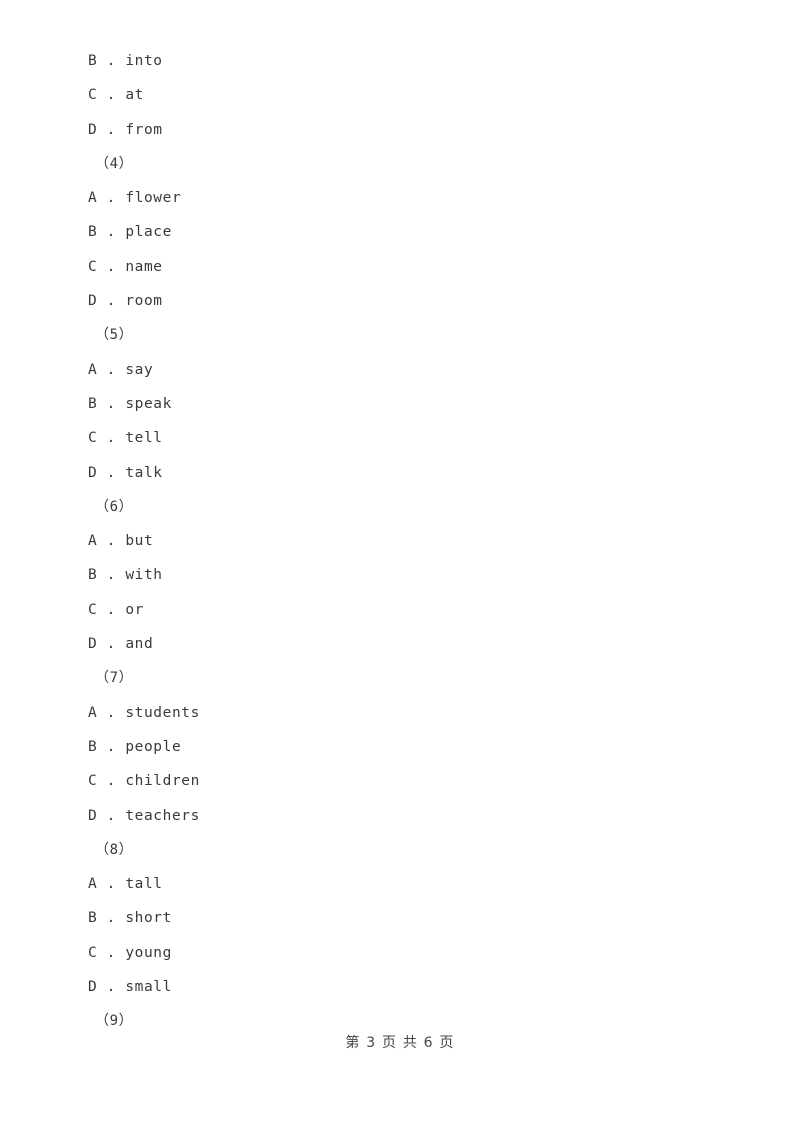 This screenshot has height=1132, width=800. What do you see at coordinates (408, 713) in the screenshot?
I see `answer-option: A . students` at bounding box center [408, 713].